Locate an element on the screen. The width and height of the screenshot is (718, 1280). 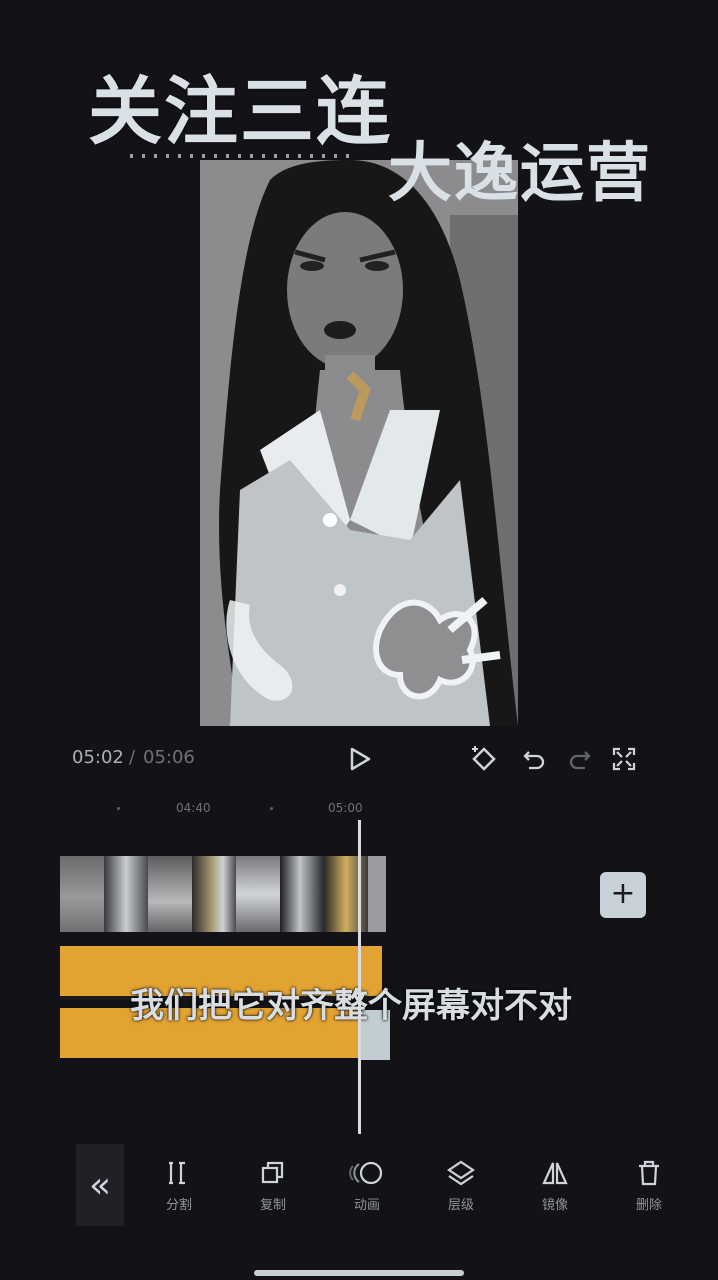
tool-mirror: 镜像 is located at coordinates (555, 1184).